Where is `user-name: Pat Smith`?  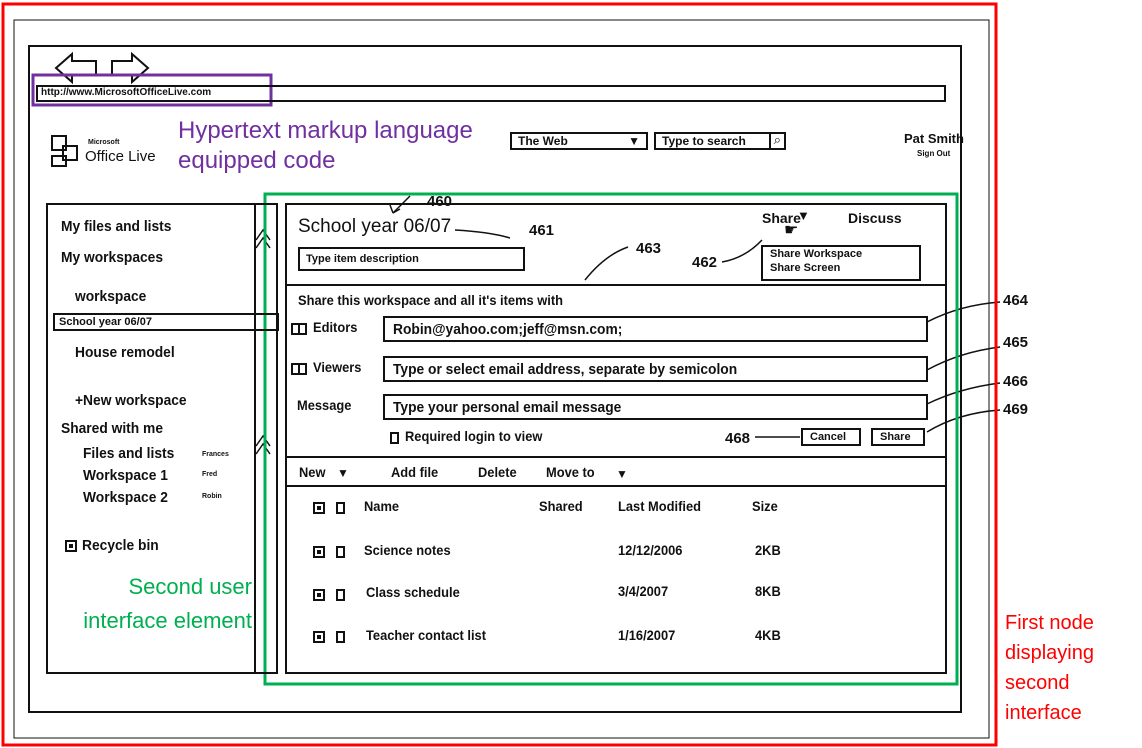 user-name: Pat Smith is located at coordinates (934, 138).